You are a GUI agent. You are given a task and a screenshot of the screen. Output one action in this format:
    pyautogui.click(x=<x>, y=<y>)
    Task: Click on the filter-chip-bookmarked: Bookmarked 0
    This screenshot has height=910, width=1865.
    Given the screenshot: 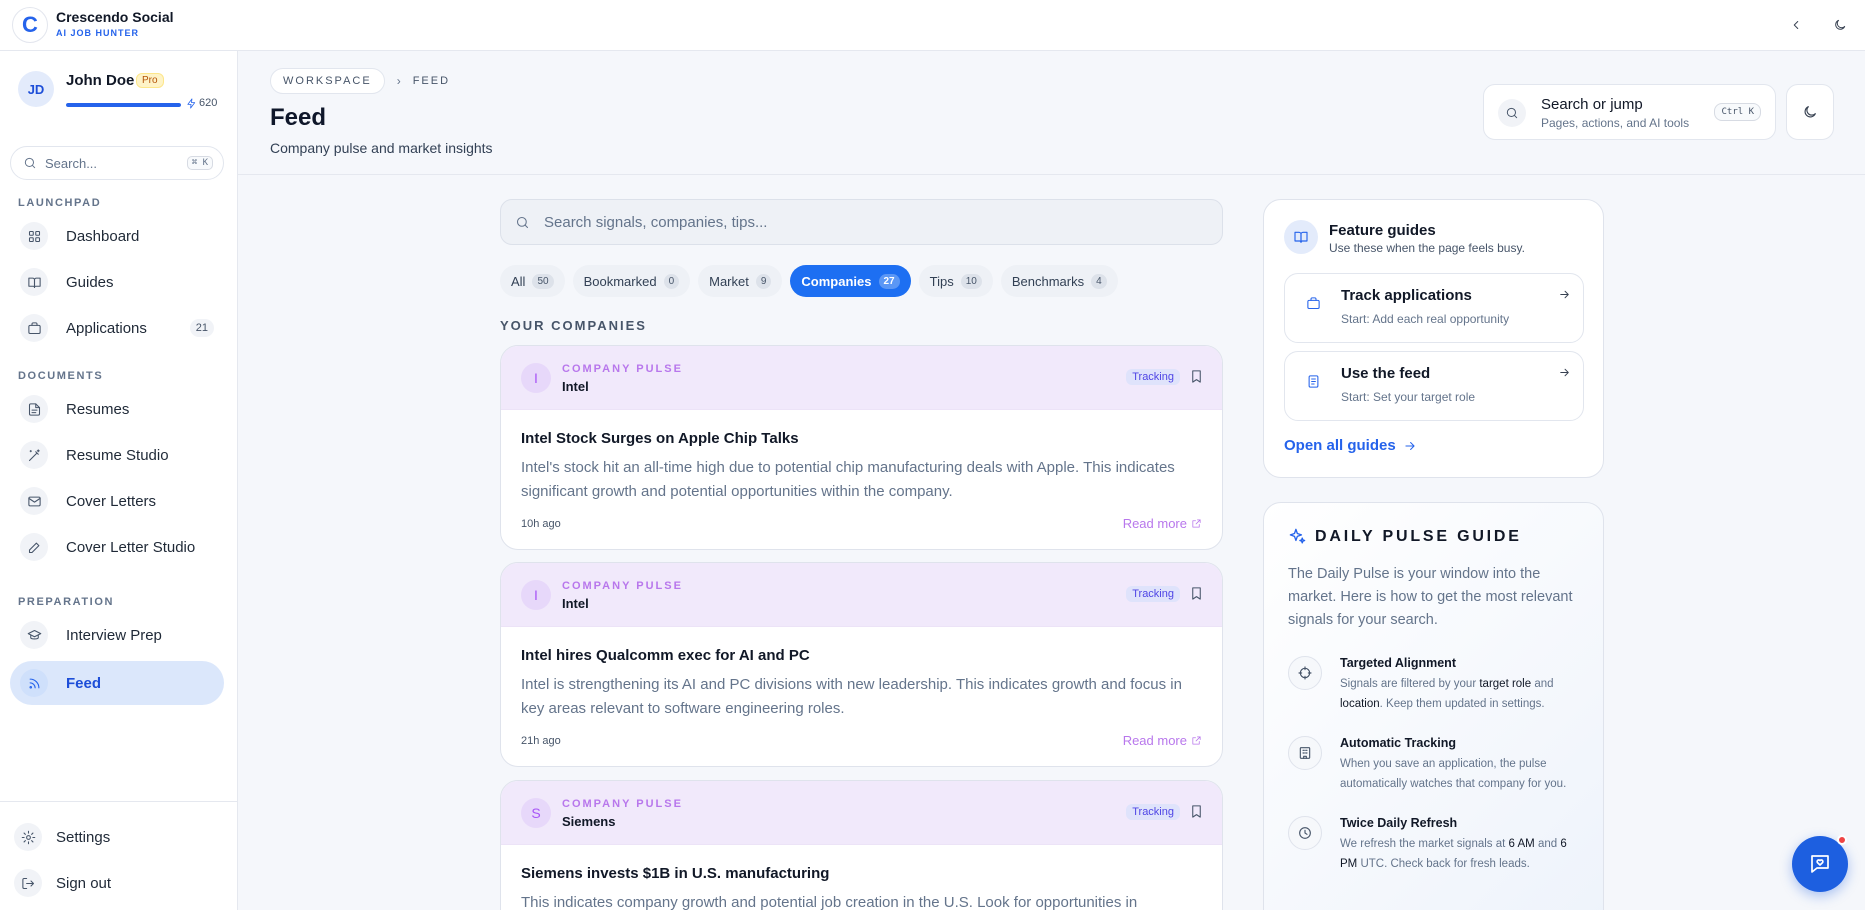 What is the action you would take?
    pyautogui.click(x=631, y=281)
    